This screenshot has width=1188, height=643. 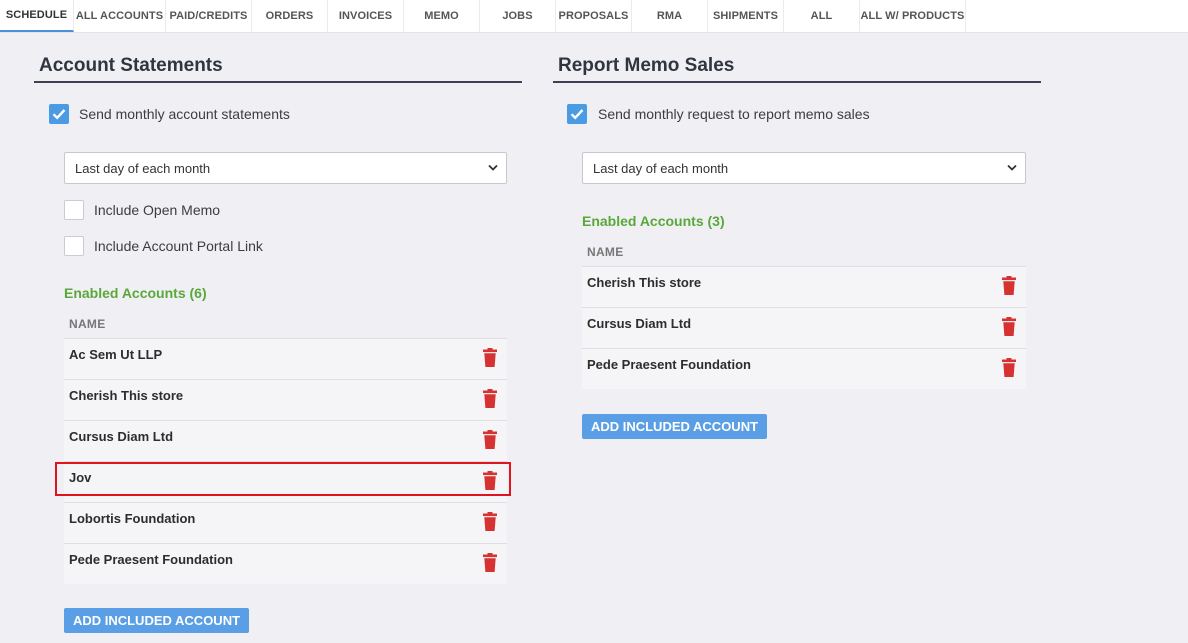 What do you see at coordinates (87, 324) in the screenshot?
I see `account-statements-name-header: NAME` at bounding box center [87, 324].